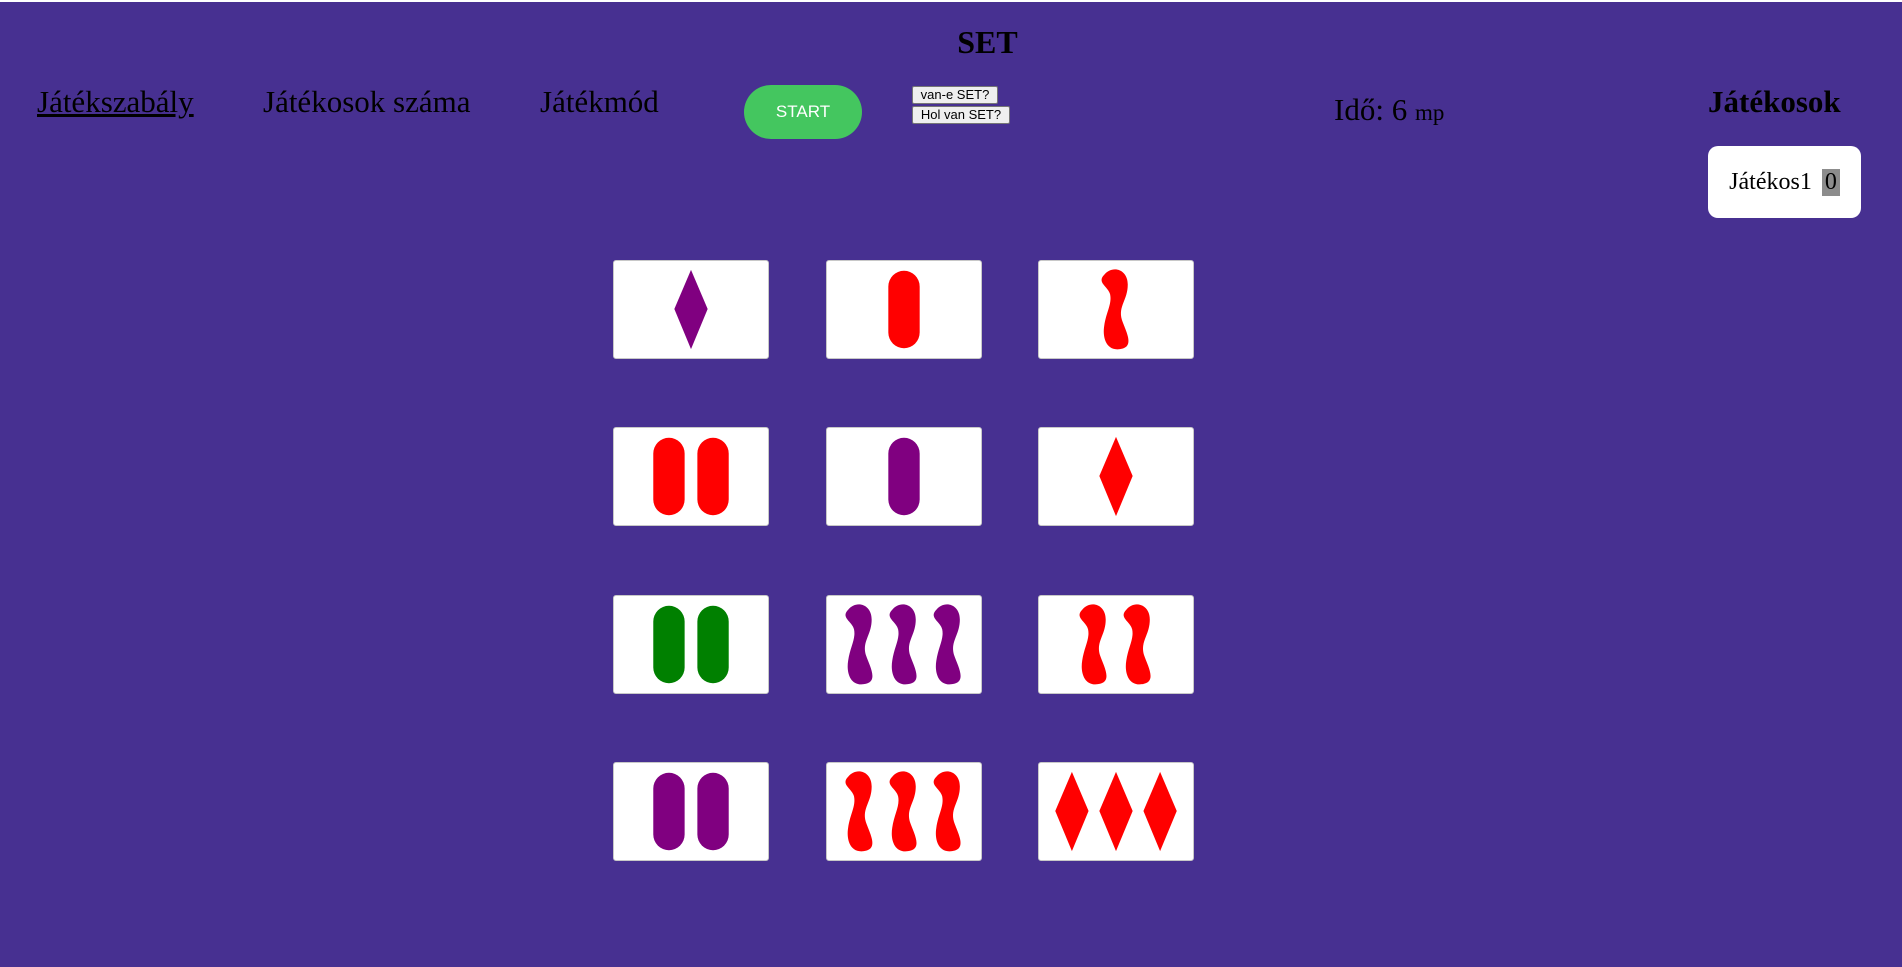 Image resolution: width=1902 pixels, height=967 pixels. I want to click on is-there-set-button: van-e SET?, so click(955, 95).